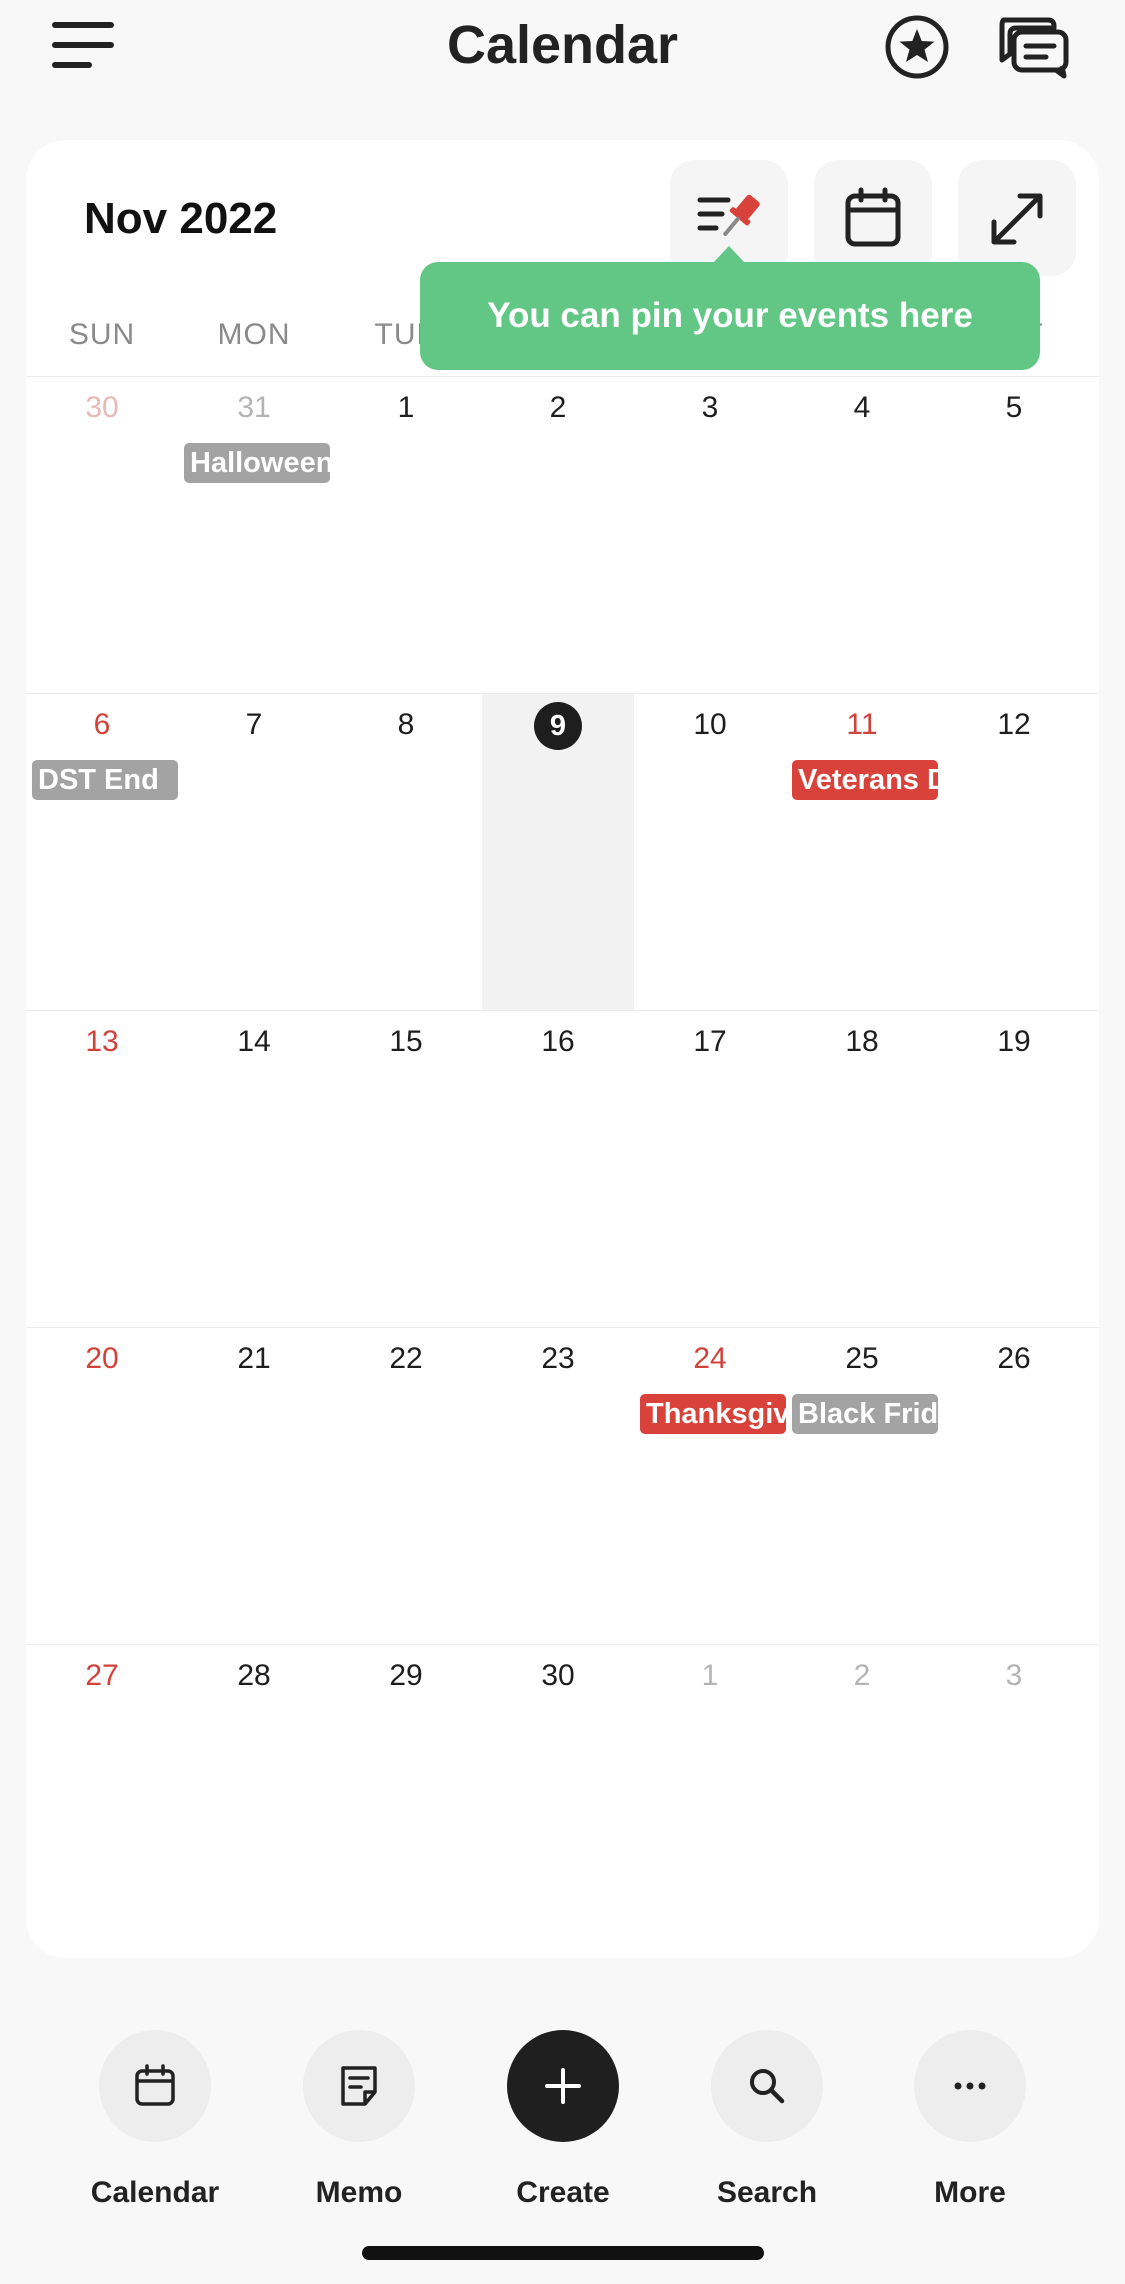 This screenshot has width=1125, height=2284. What do you see at coordinates (359, 2192) in the screenshot?
I see `nav-label: Memo` at bounding box center [359, 2192].